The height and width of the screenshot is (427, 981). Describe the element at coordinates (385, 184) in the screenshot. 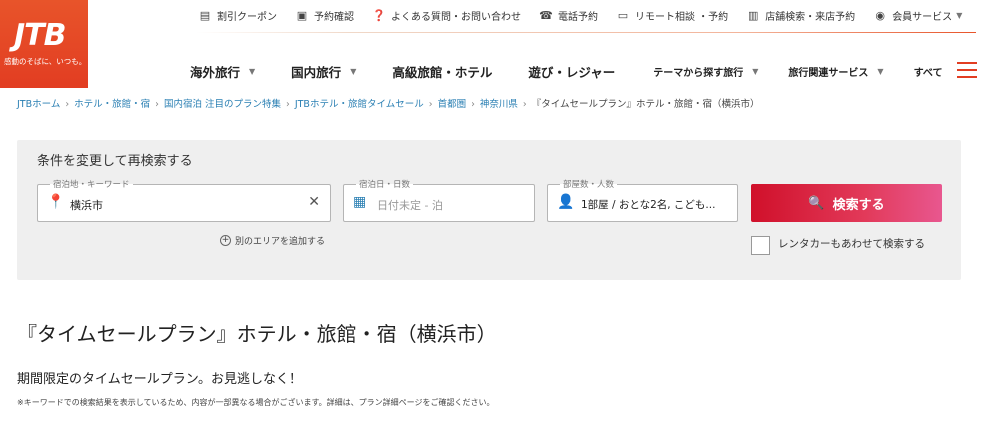

I see `date-label: 宿泊日・日数` at that location.